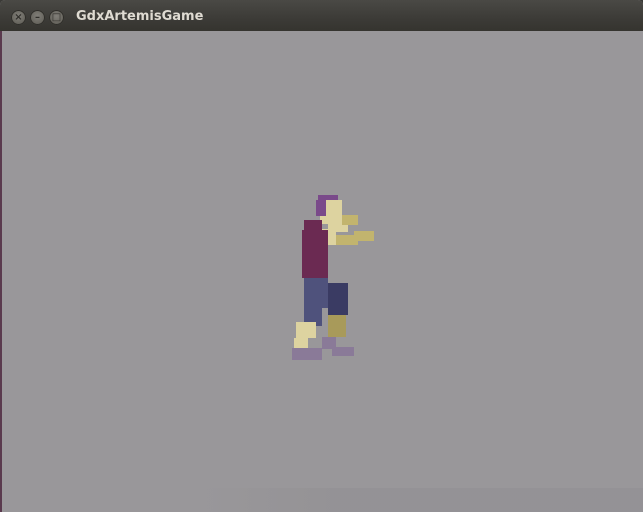 This screenshot has height=512, width=643. I want to click on fighter-sprite-svg, so click(333, 277).